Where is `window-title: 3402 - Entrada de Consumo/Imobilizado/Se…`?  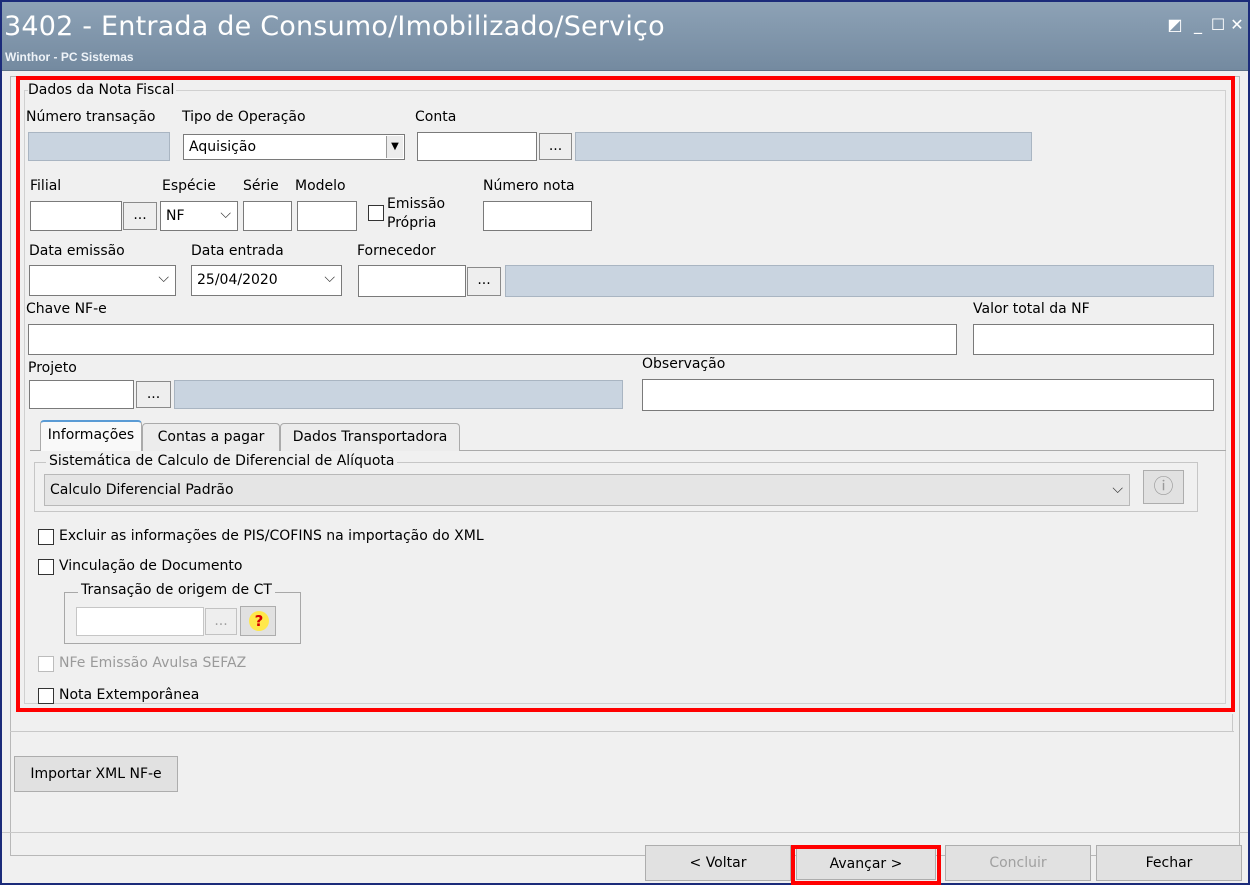 window-title: 3402 - Entrada de Consumo/Imobilizado/Se… is located at coordinates (334, 26).